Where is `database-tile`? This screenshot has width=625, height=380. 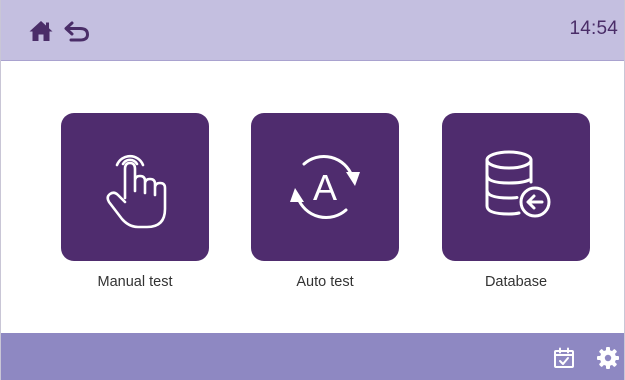
database-tile is located at coordinates (516, 187).